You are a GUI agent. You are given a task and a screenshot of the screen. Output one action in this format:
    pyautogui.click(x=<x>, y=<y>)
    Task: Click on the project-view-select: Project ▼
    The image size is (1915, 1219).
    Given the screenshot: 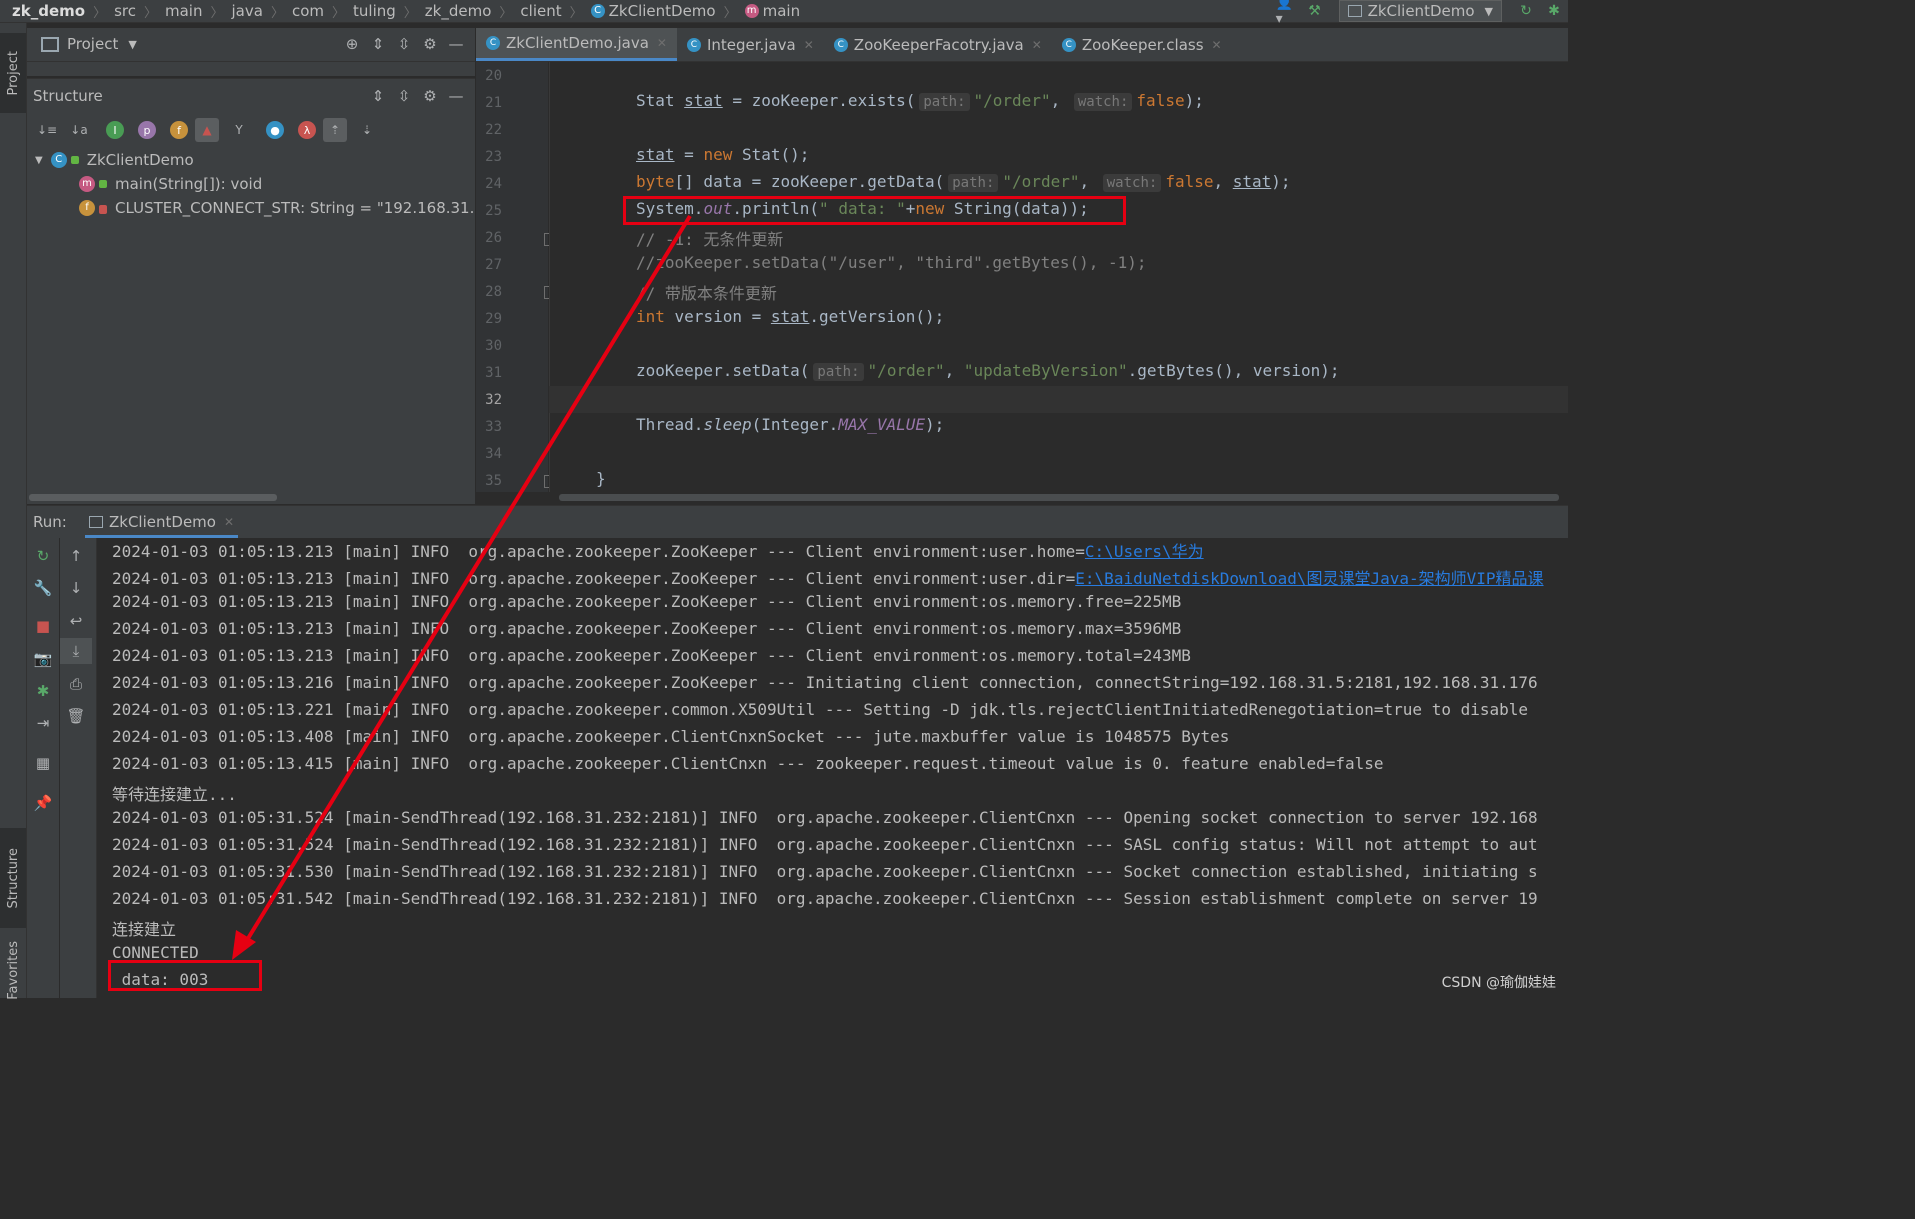 What is the action you would take?
    pyautogui.click(x=89, y=44)
    